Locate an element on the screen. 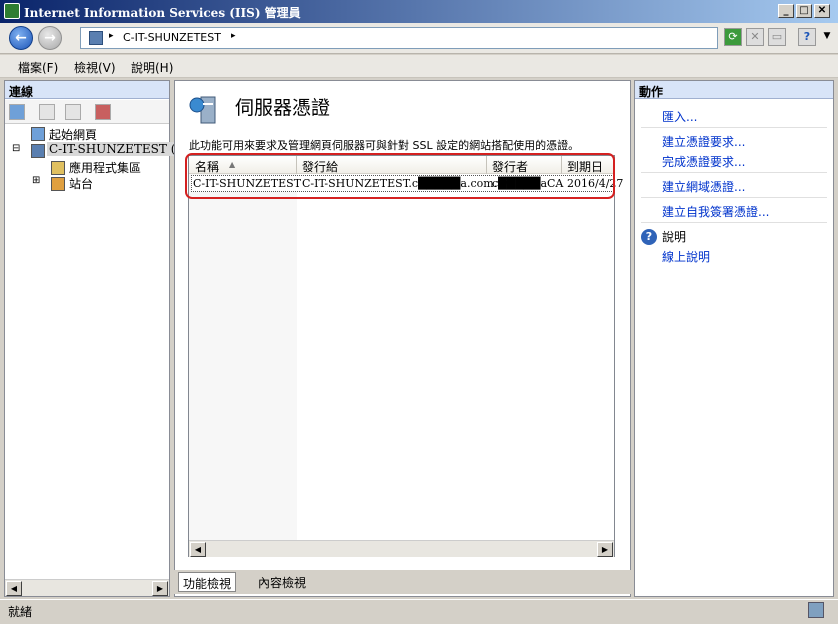 The height and width of the screenshot is (624, 838). menu-file: 檔案(F) is located at coordinates (38, 67).